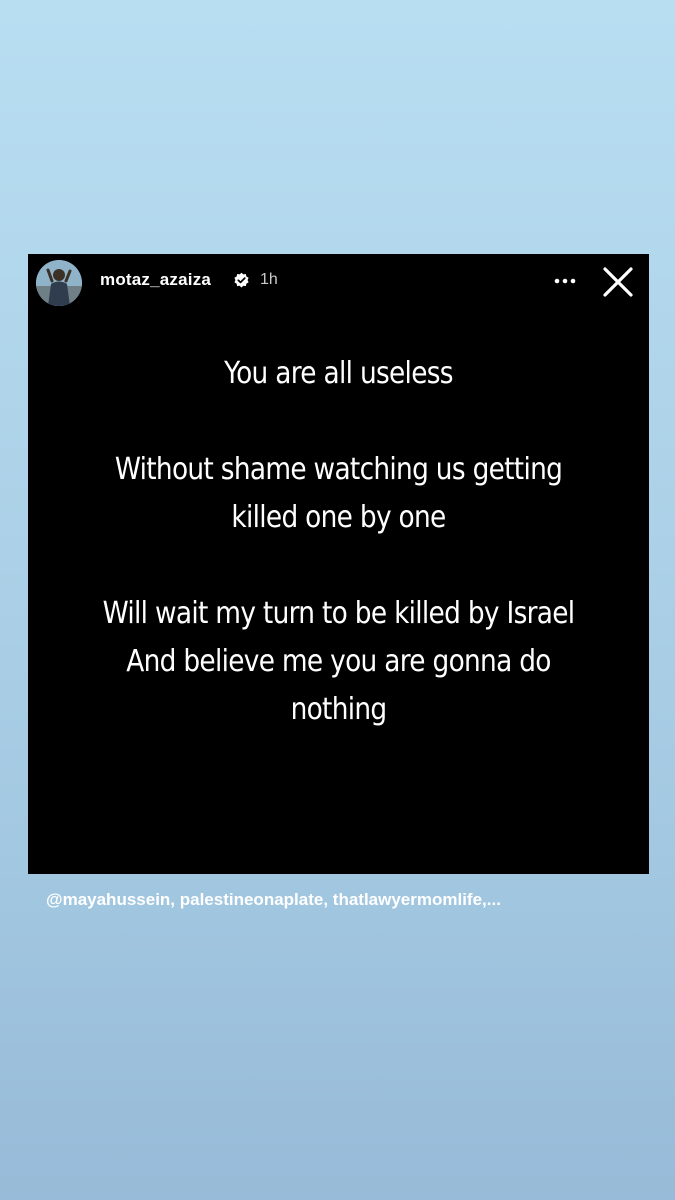 The image size is (675, 1200). What do you see at coordinates (59, 283) in the screenshot?
I see `avatar` at bounding box center [59, 283].